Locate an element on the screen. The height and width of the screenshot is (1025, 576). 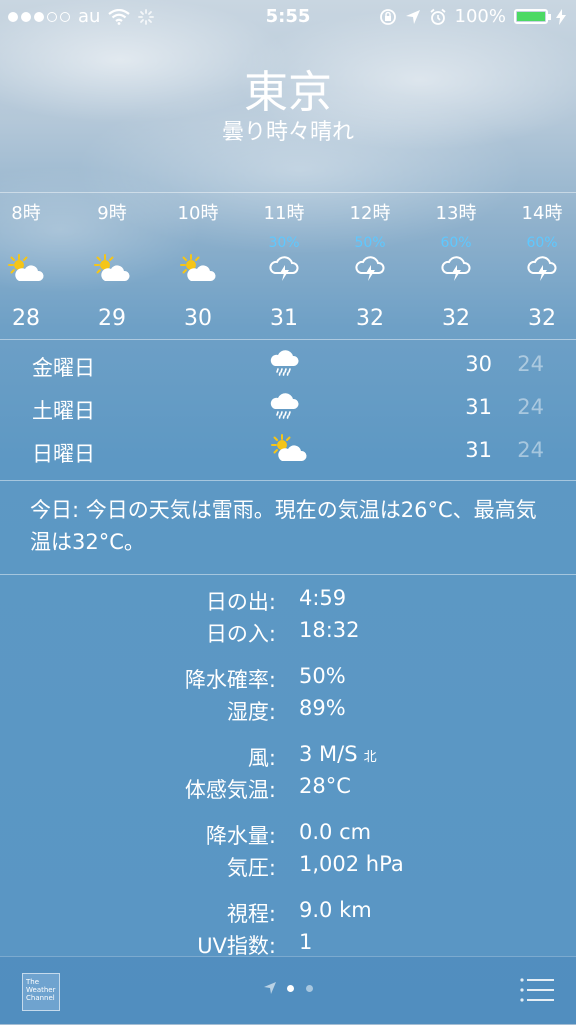
current-location-arrow-icon is located at coordinates (270, 988).